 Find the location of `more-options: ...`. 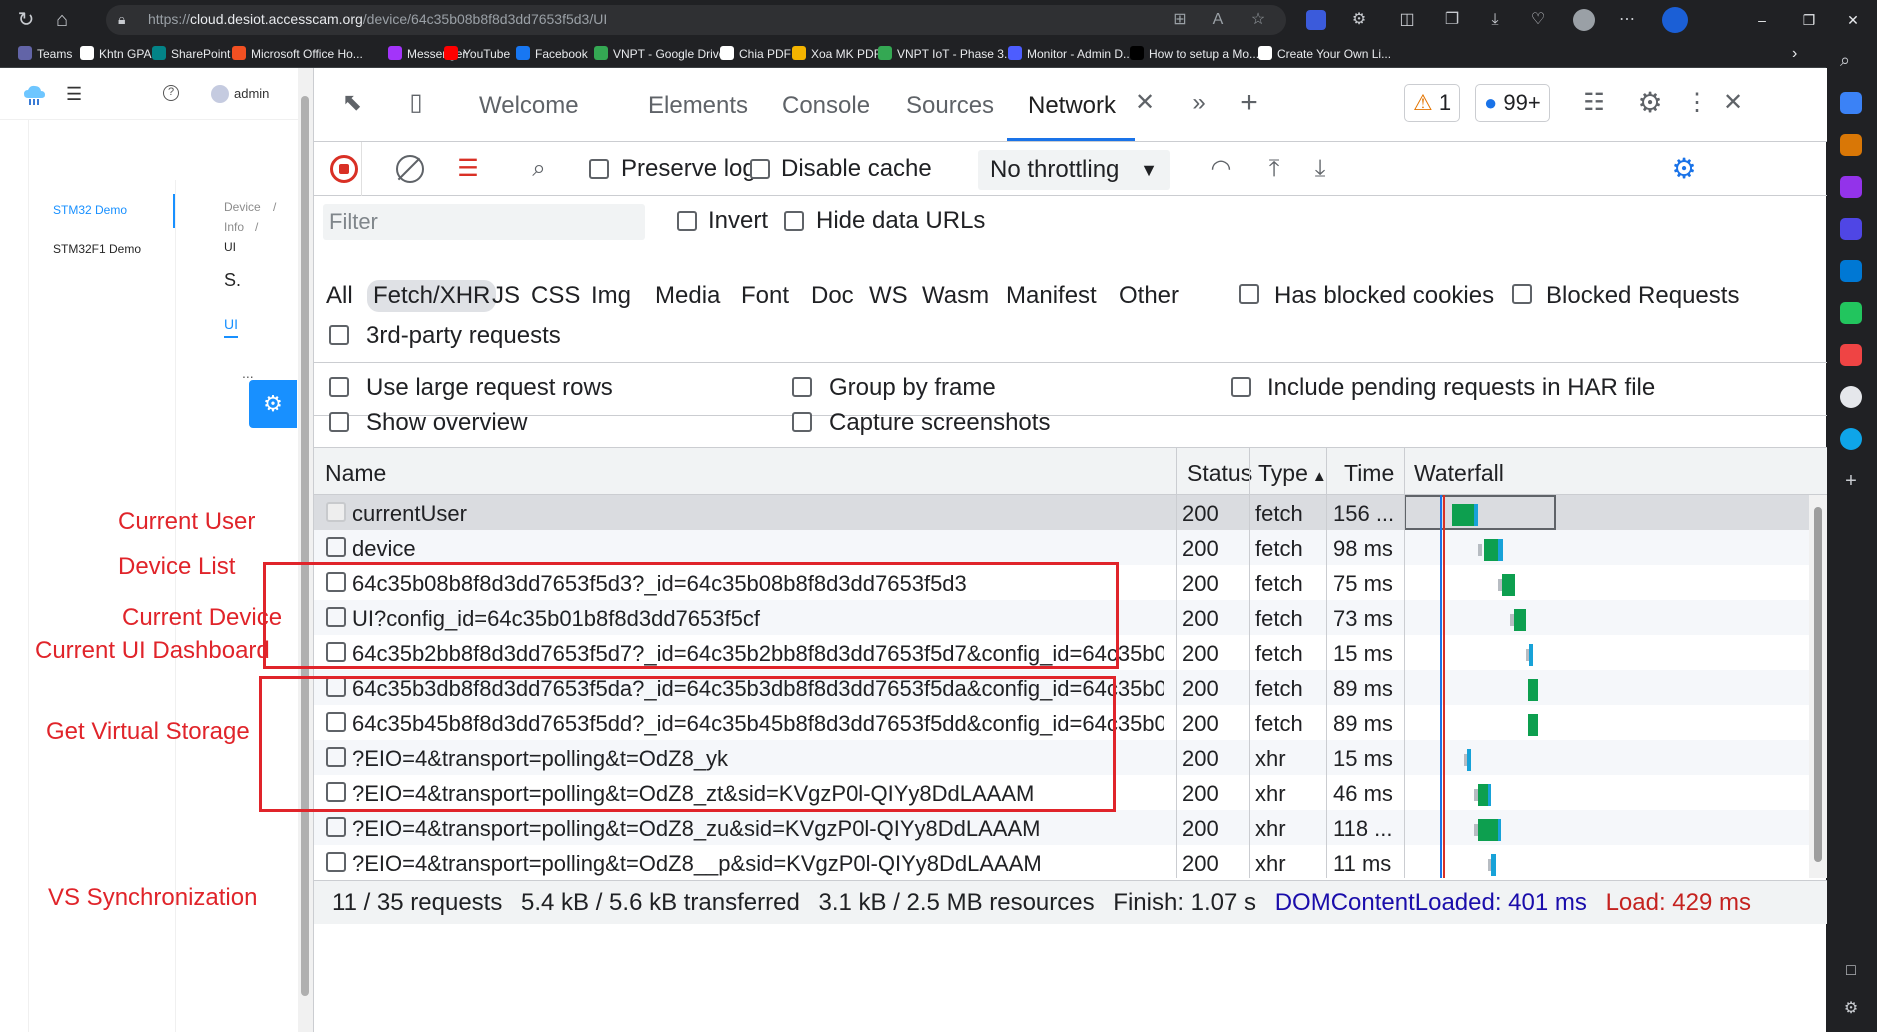

more-options: ... is located at coordinates (248, 373).